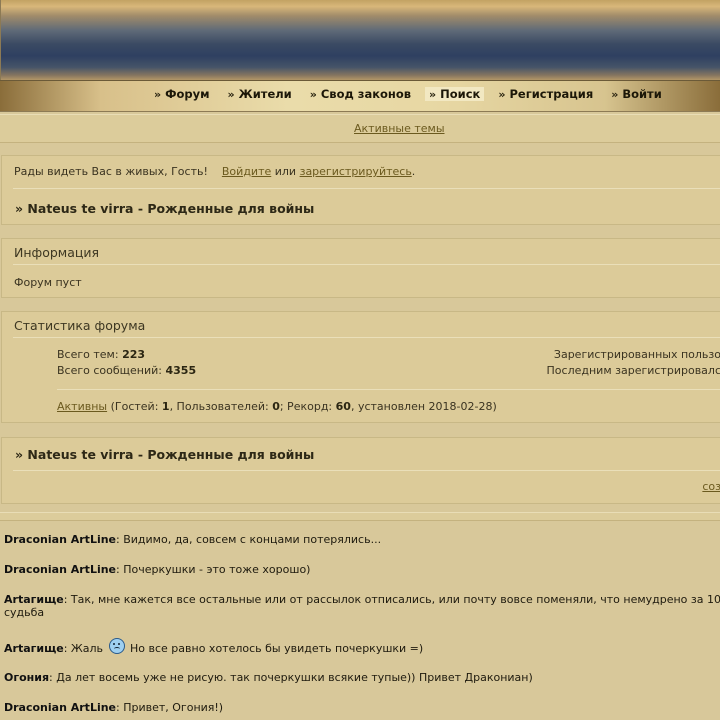 The height and width of the screenshot is (720, 720). What do you see at coordinates (633, 370) in the screenshot?
I see `stats-last-registered: Последним зарегистрировалс` at bounding box center [633, 370].